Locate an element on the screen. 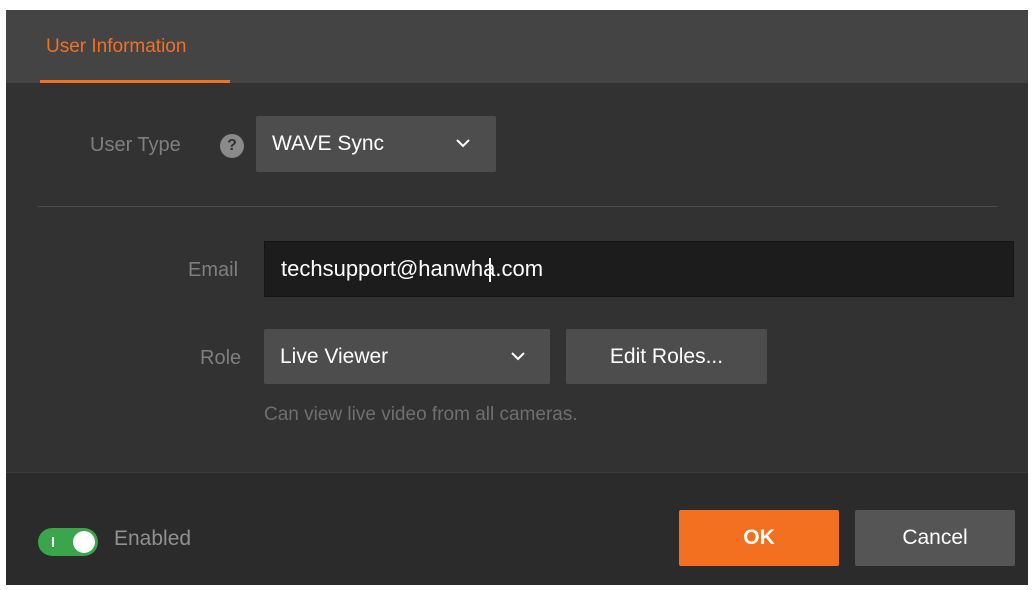 The image size is (1034, 590). user-type-select: WAVE Sync is located at coordinates (376, 144).